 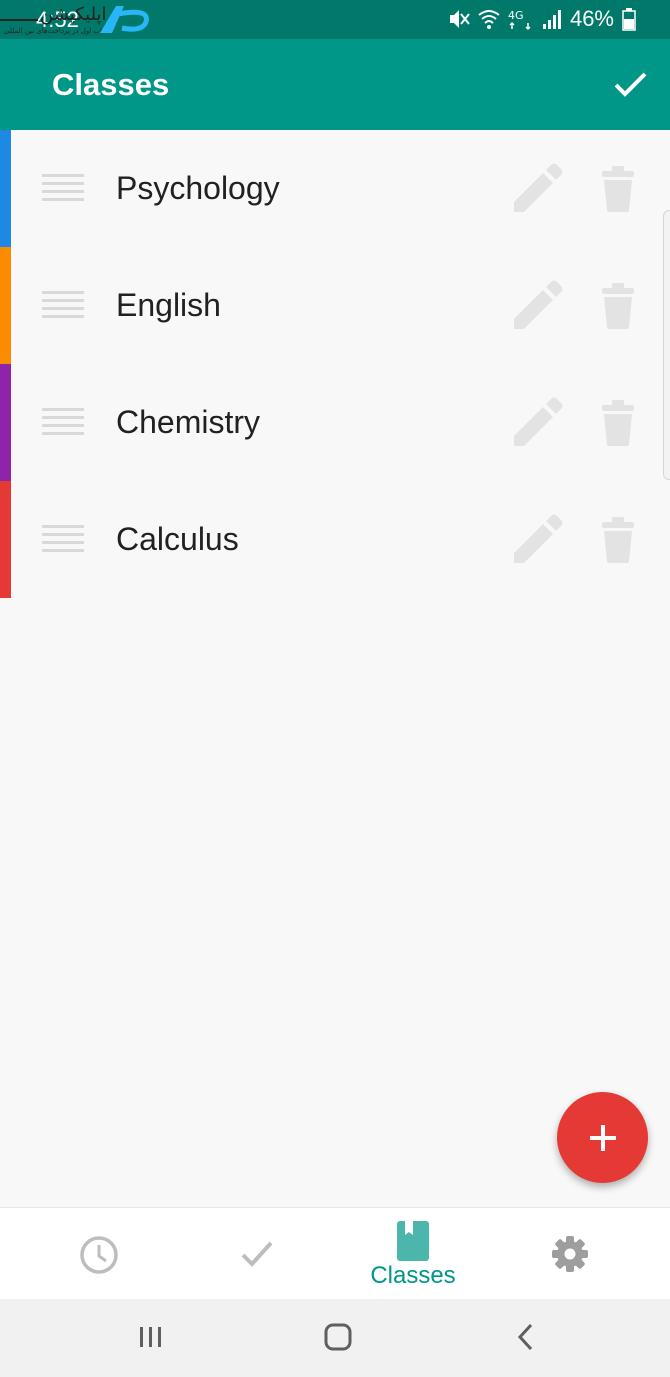 I want to click on gear-icon, so click(x=570, y=1254).